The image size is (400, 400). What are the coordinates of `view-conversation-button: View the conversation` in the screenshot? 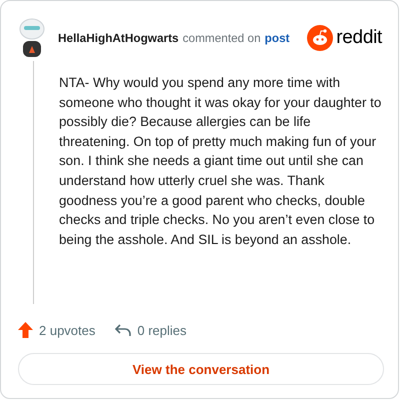 It's located at (201, 369).